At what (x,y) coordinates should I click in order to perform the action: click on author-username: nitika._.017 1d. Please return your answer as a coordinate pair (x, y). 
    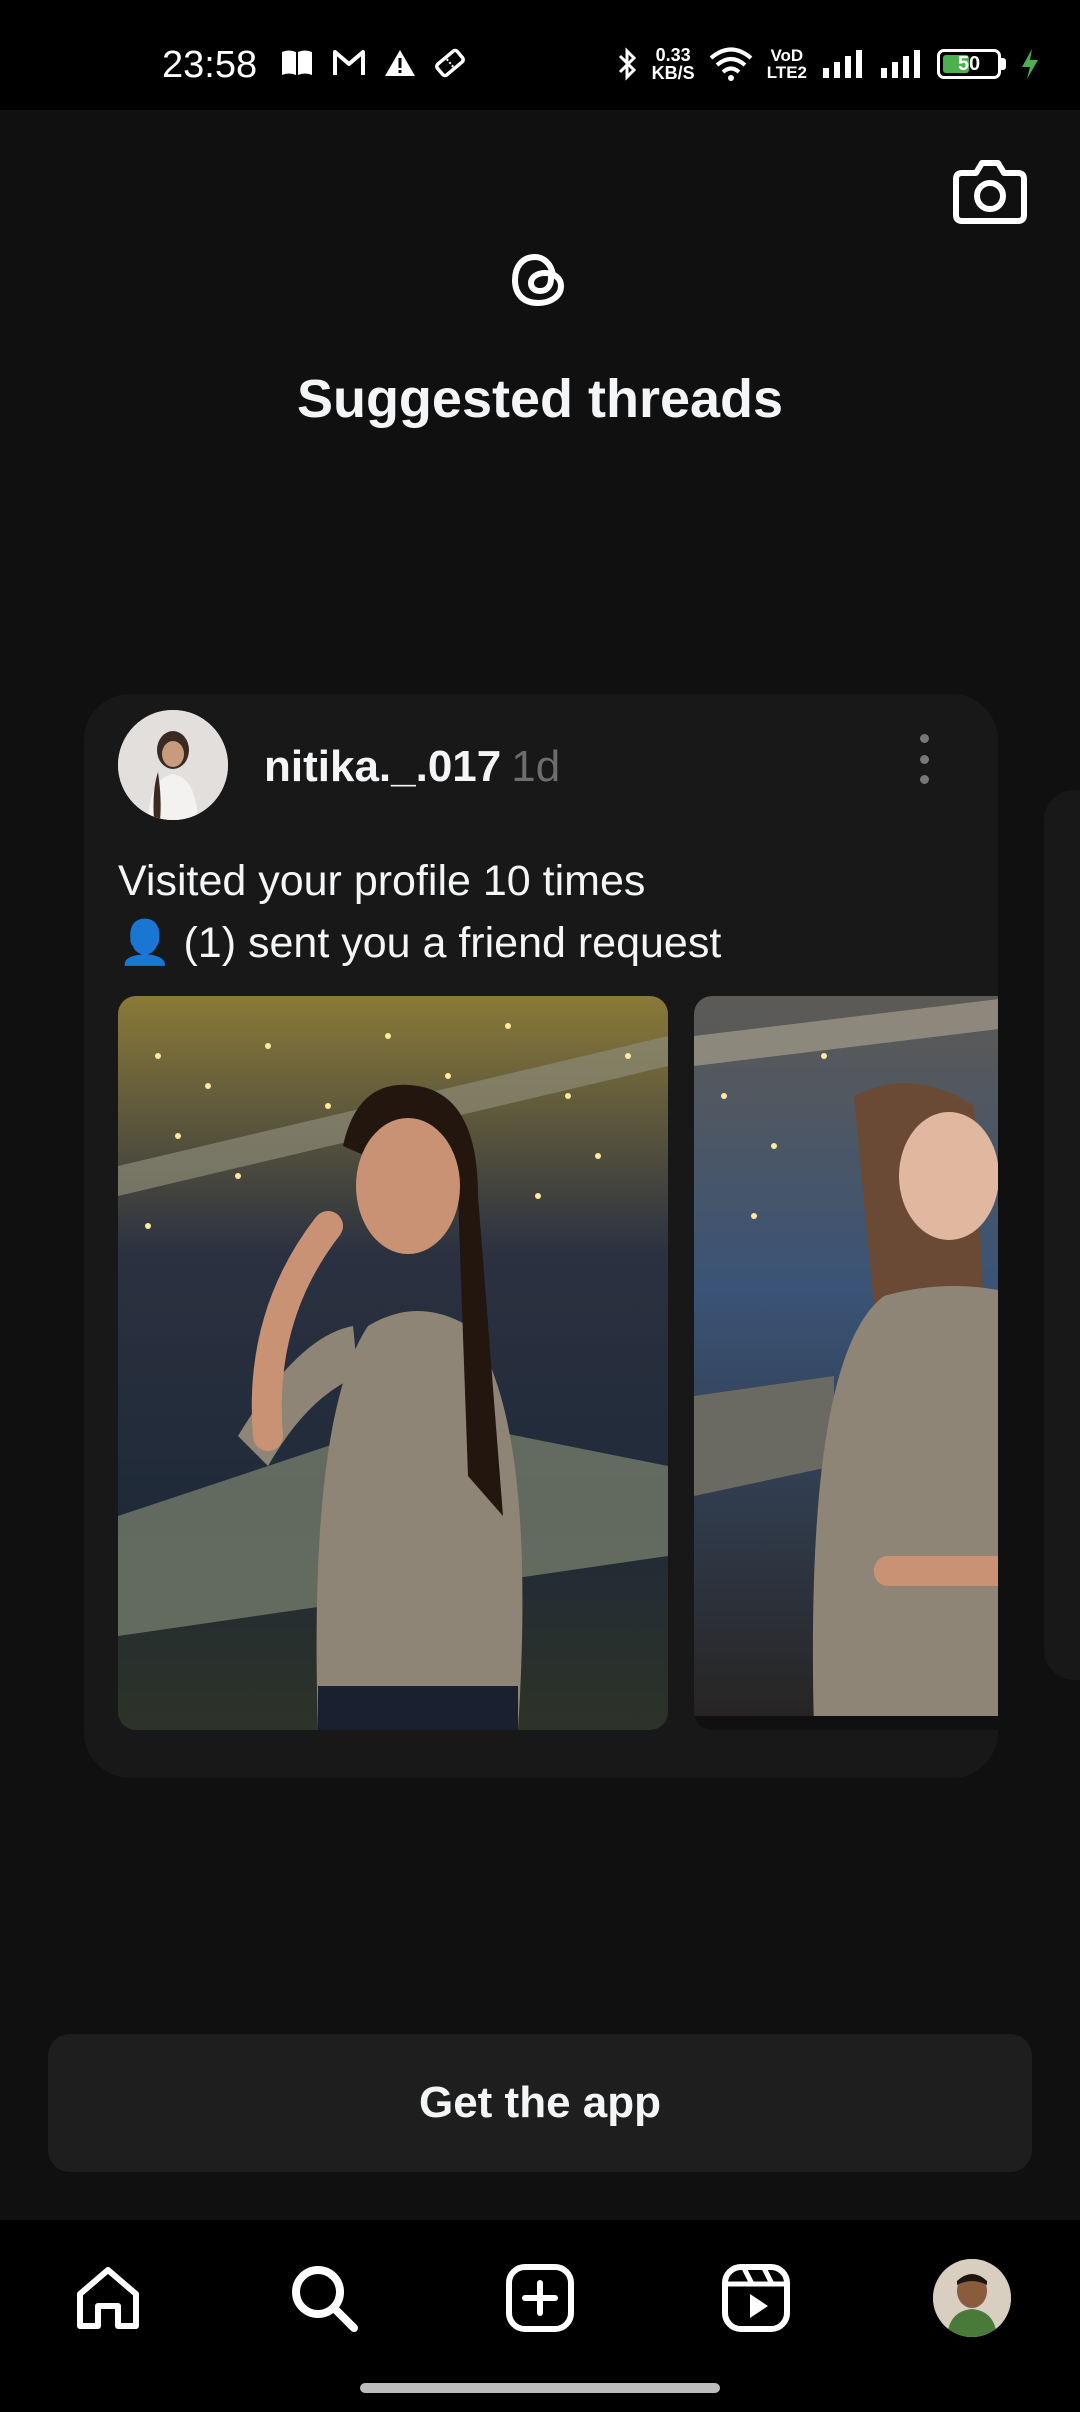
    Looking at the image, I should click on (412, 767).